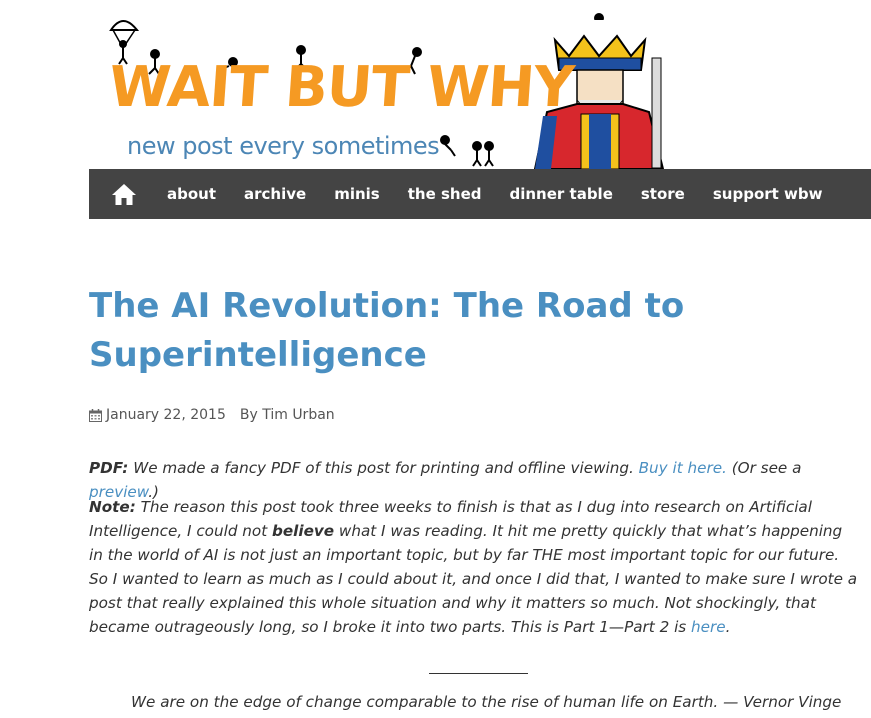 This screenshot has height=718, width=871. Describe the element at coordinates (112, 507) in the screenshot. I see `note-label: Note:` at that location.